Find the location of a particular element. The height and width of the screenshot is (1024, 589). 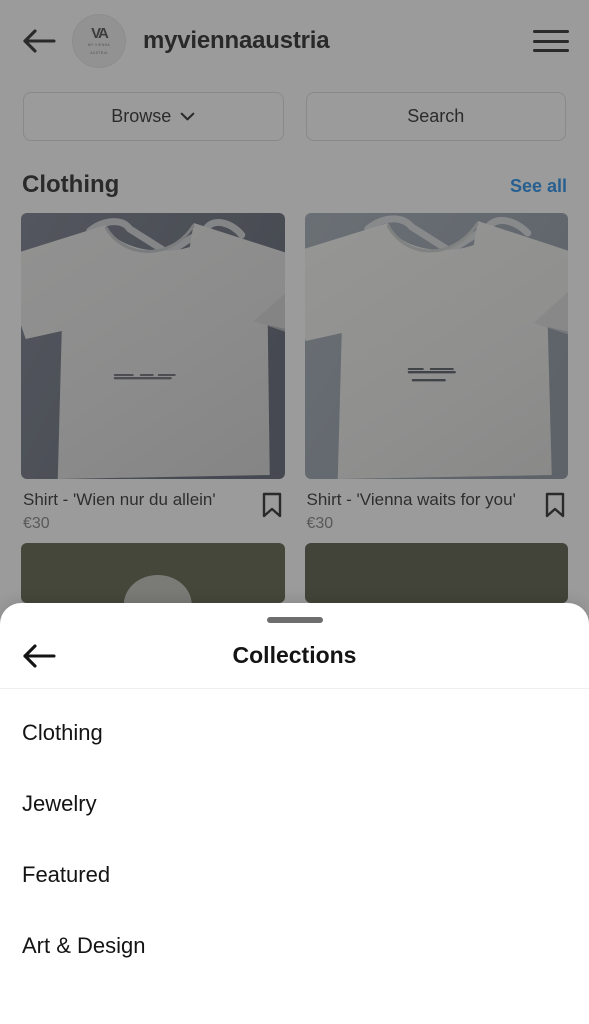

collection-item-art-design: Art & Design is located at coordinates (294, 945).